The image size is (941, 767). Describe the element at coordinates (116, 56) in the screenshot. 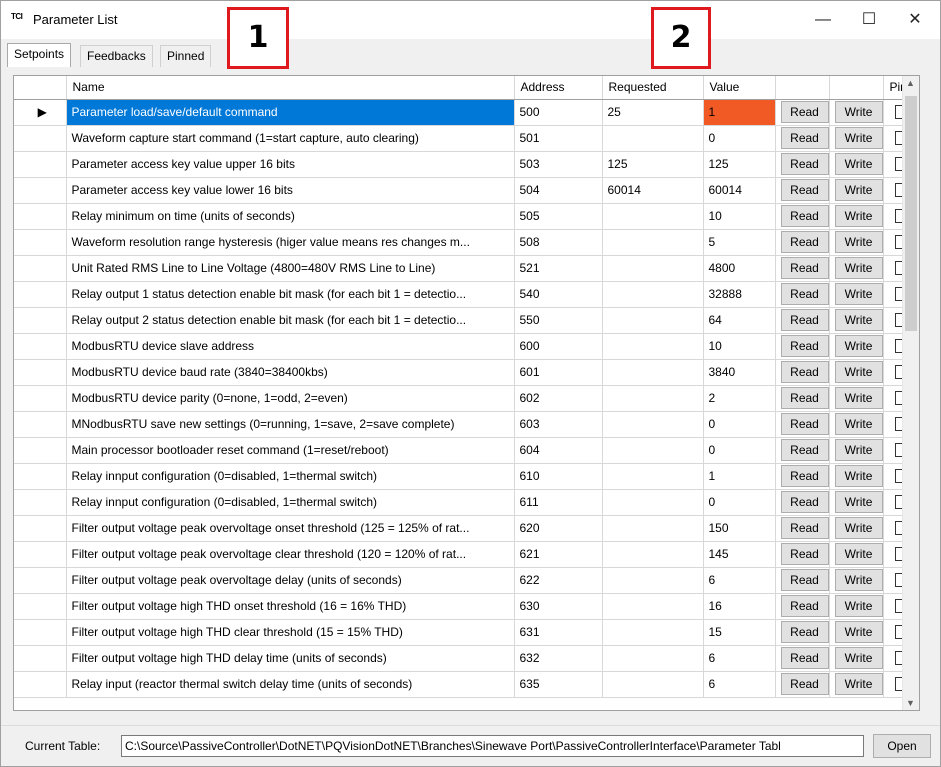

I see `tab-feedbacks: Feedbacks` at that location.